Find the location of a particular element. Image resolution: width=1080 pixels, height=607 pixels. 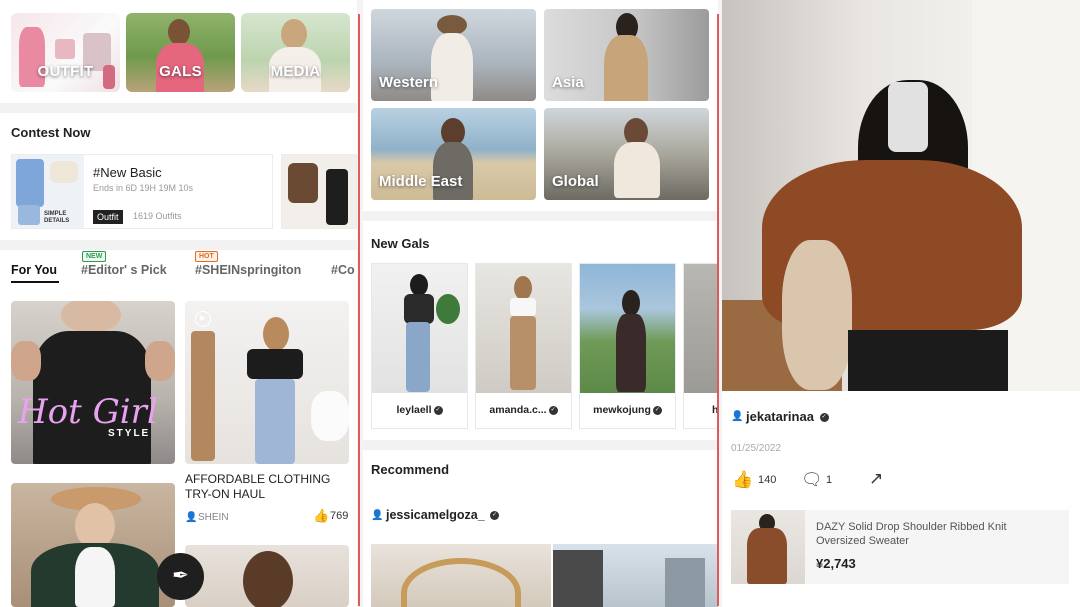

contest-countdown: Ends in 6D 19H 19M 10s is located at coordinates (143, 188).